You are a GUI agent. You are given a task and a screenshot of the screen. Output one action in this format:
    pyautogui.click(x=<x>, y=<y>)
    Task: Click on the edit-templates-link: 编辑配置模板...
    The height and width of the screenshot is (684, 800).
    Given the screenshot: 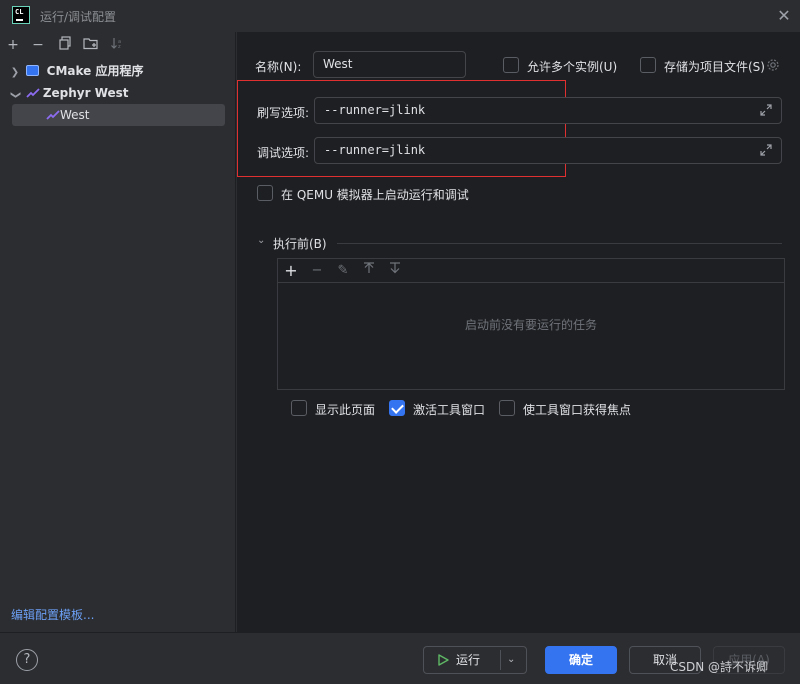 What is the action you would take?
    pyautogui.click(x=52, y=614)
    